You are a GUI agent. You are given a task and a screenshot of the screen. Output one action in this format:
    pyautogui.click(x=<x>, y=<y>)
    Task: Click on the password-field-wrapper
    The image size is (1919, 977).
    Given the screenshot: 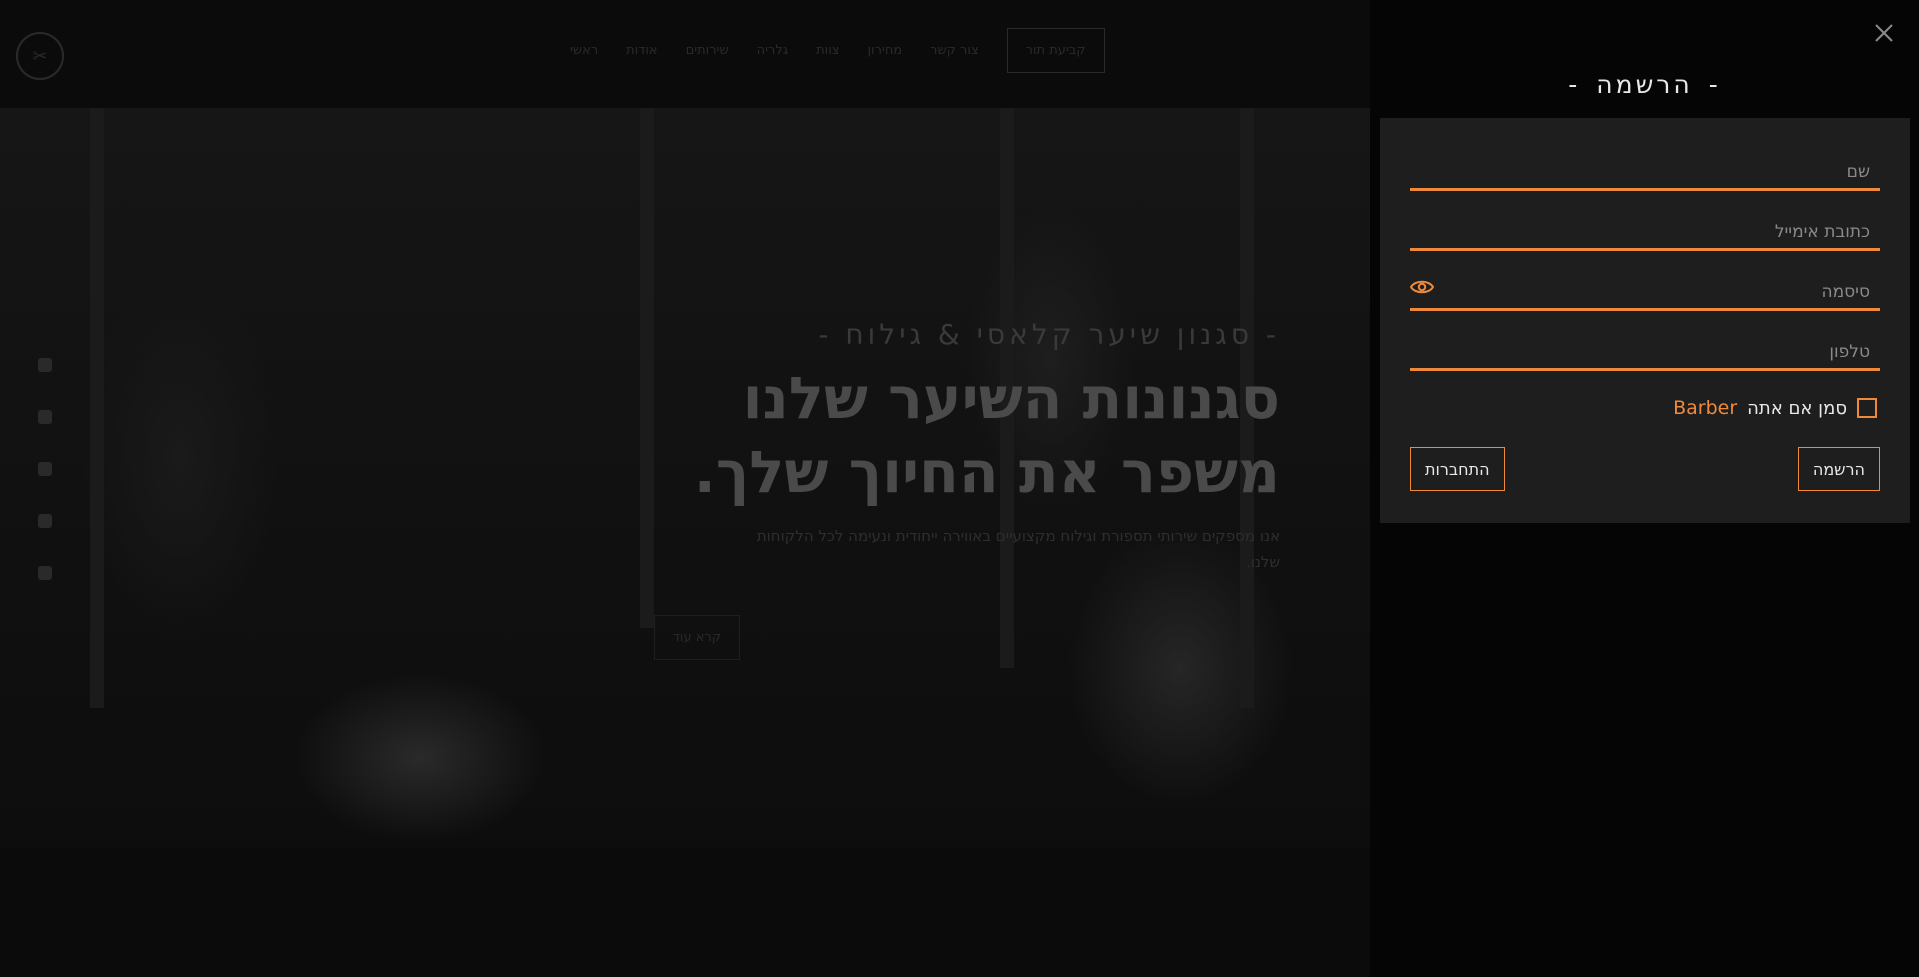 What is the action you would take?
    pyautogui.click(x=1644, y=289)
    